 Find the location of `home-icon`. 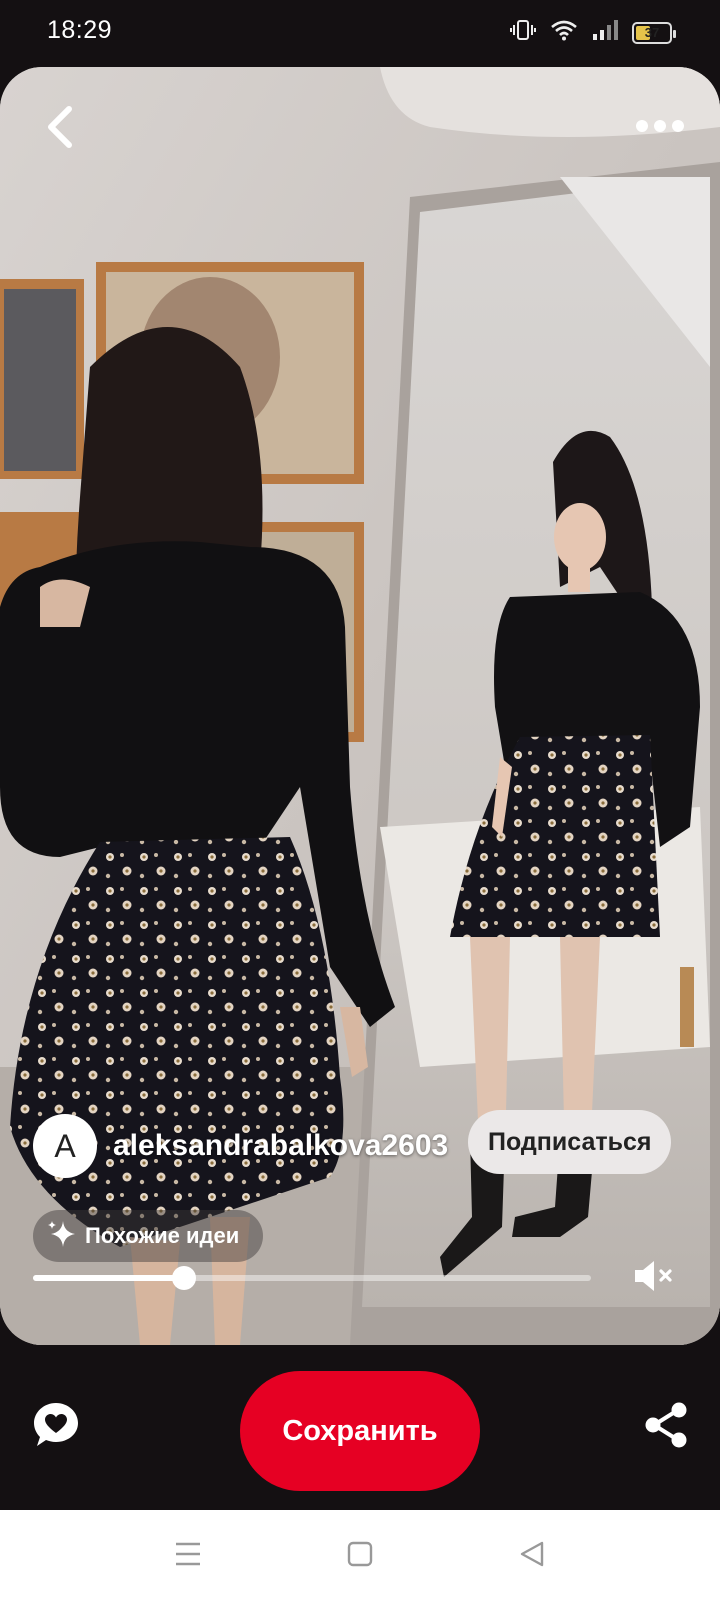

home-icon is located at coordinates (360, 1556).